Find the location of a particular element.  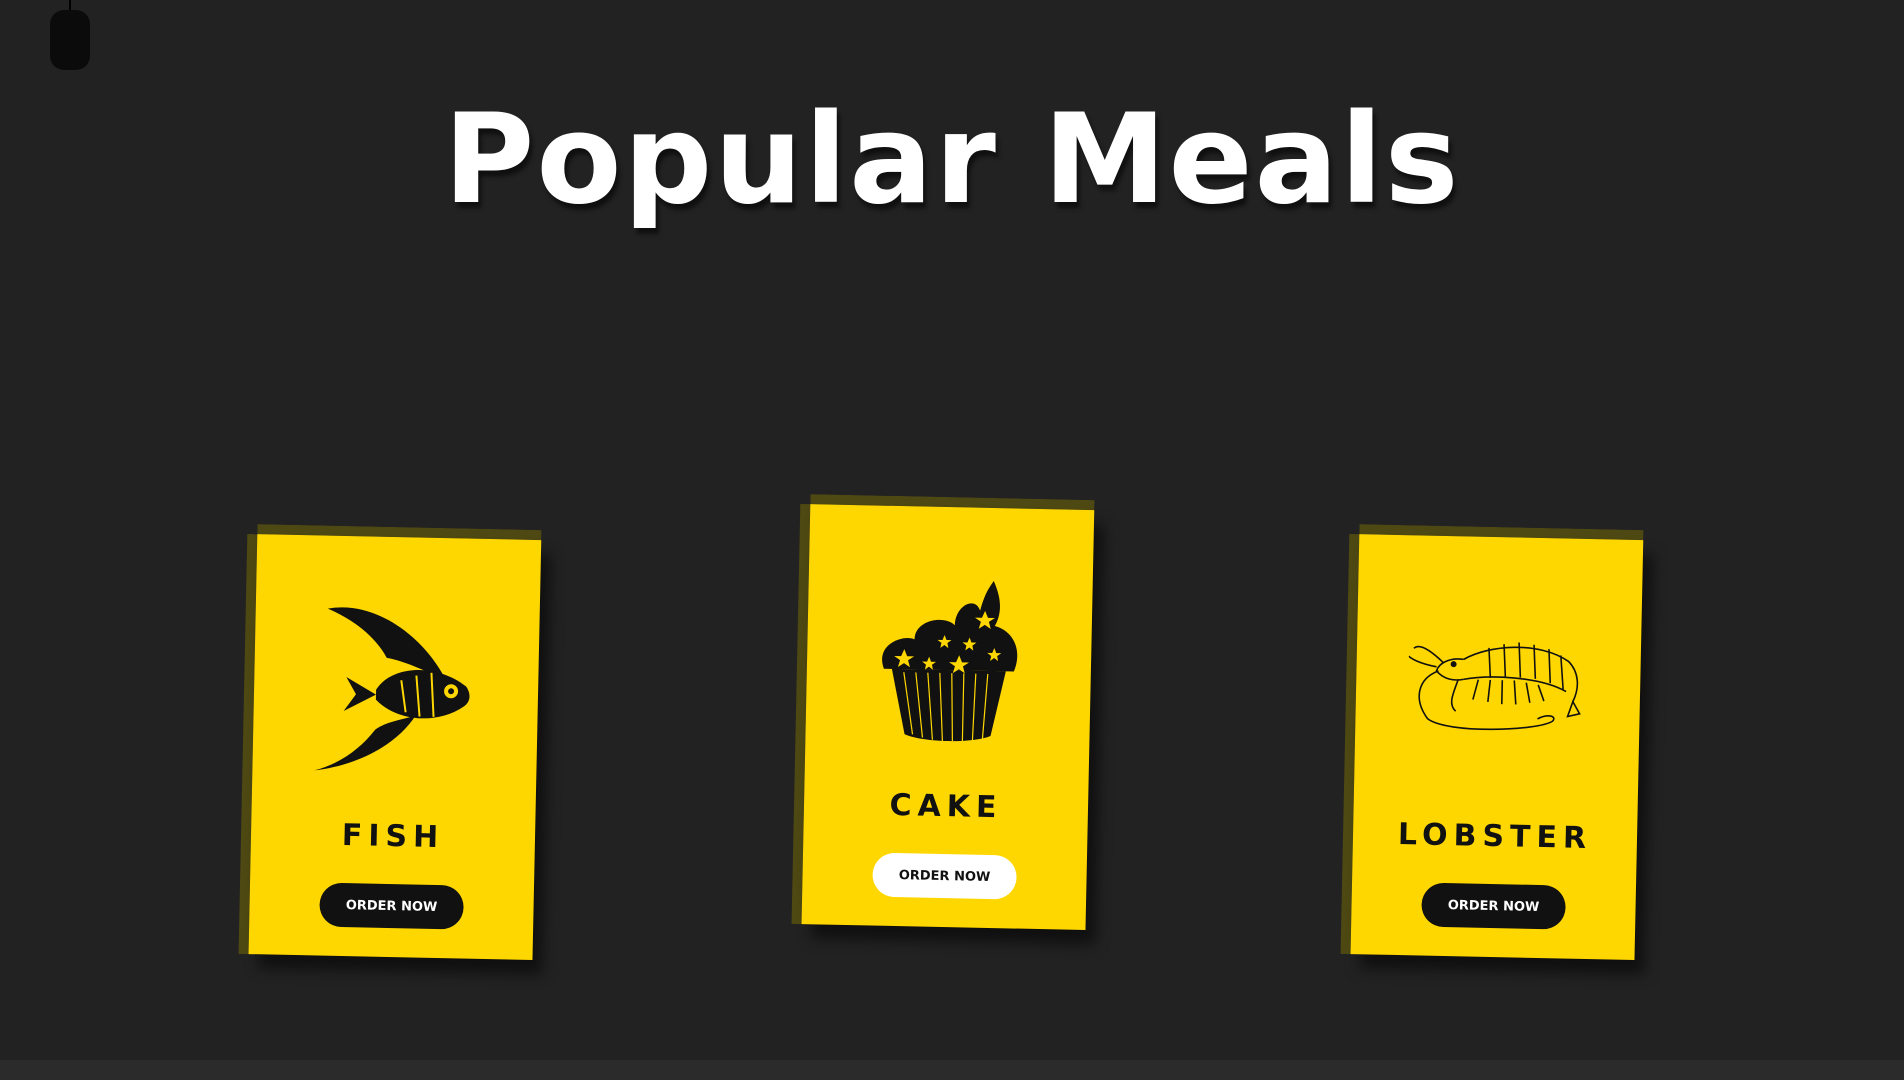

page-title: Popular Meals is located at coordinates (952, 160).